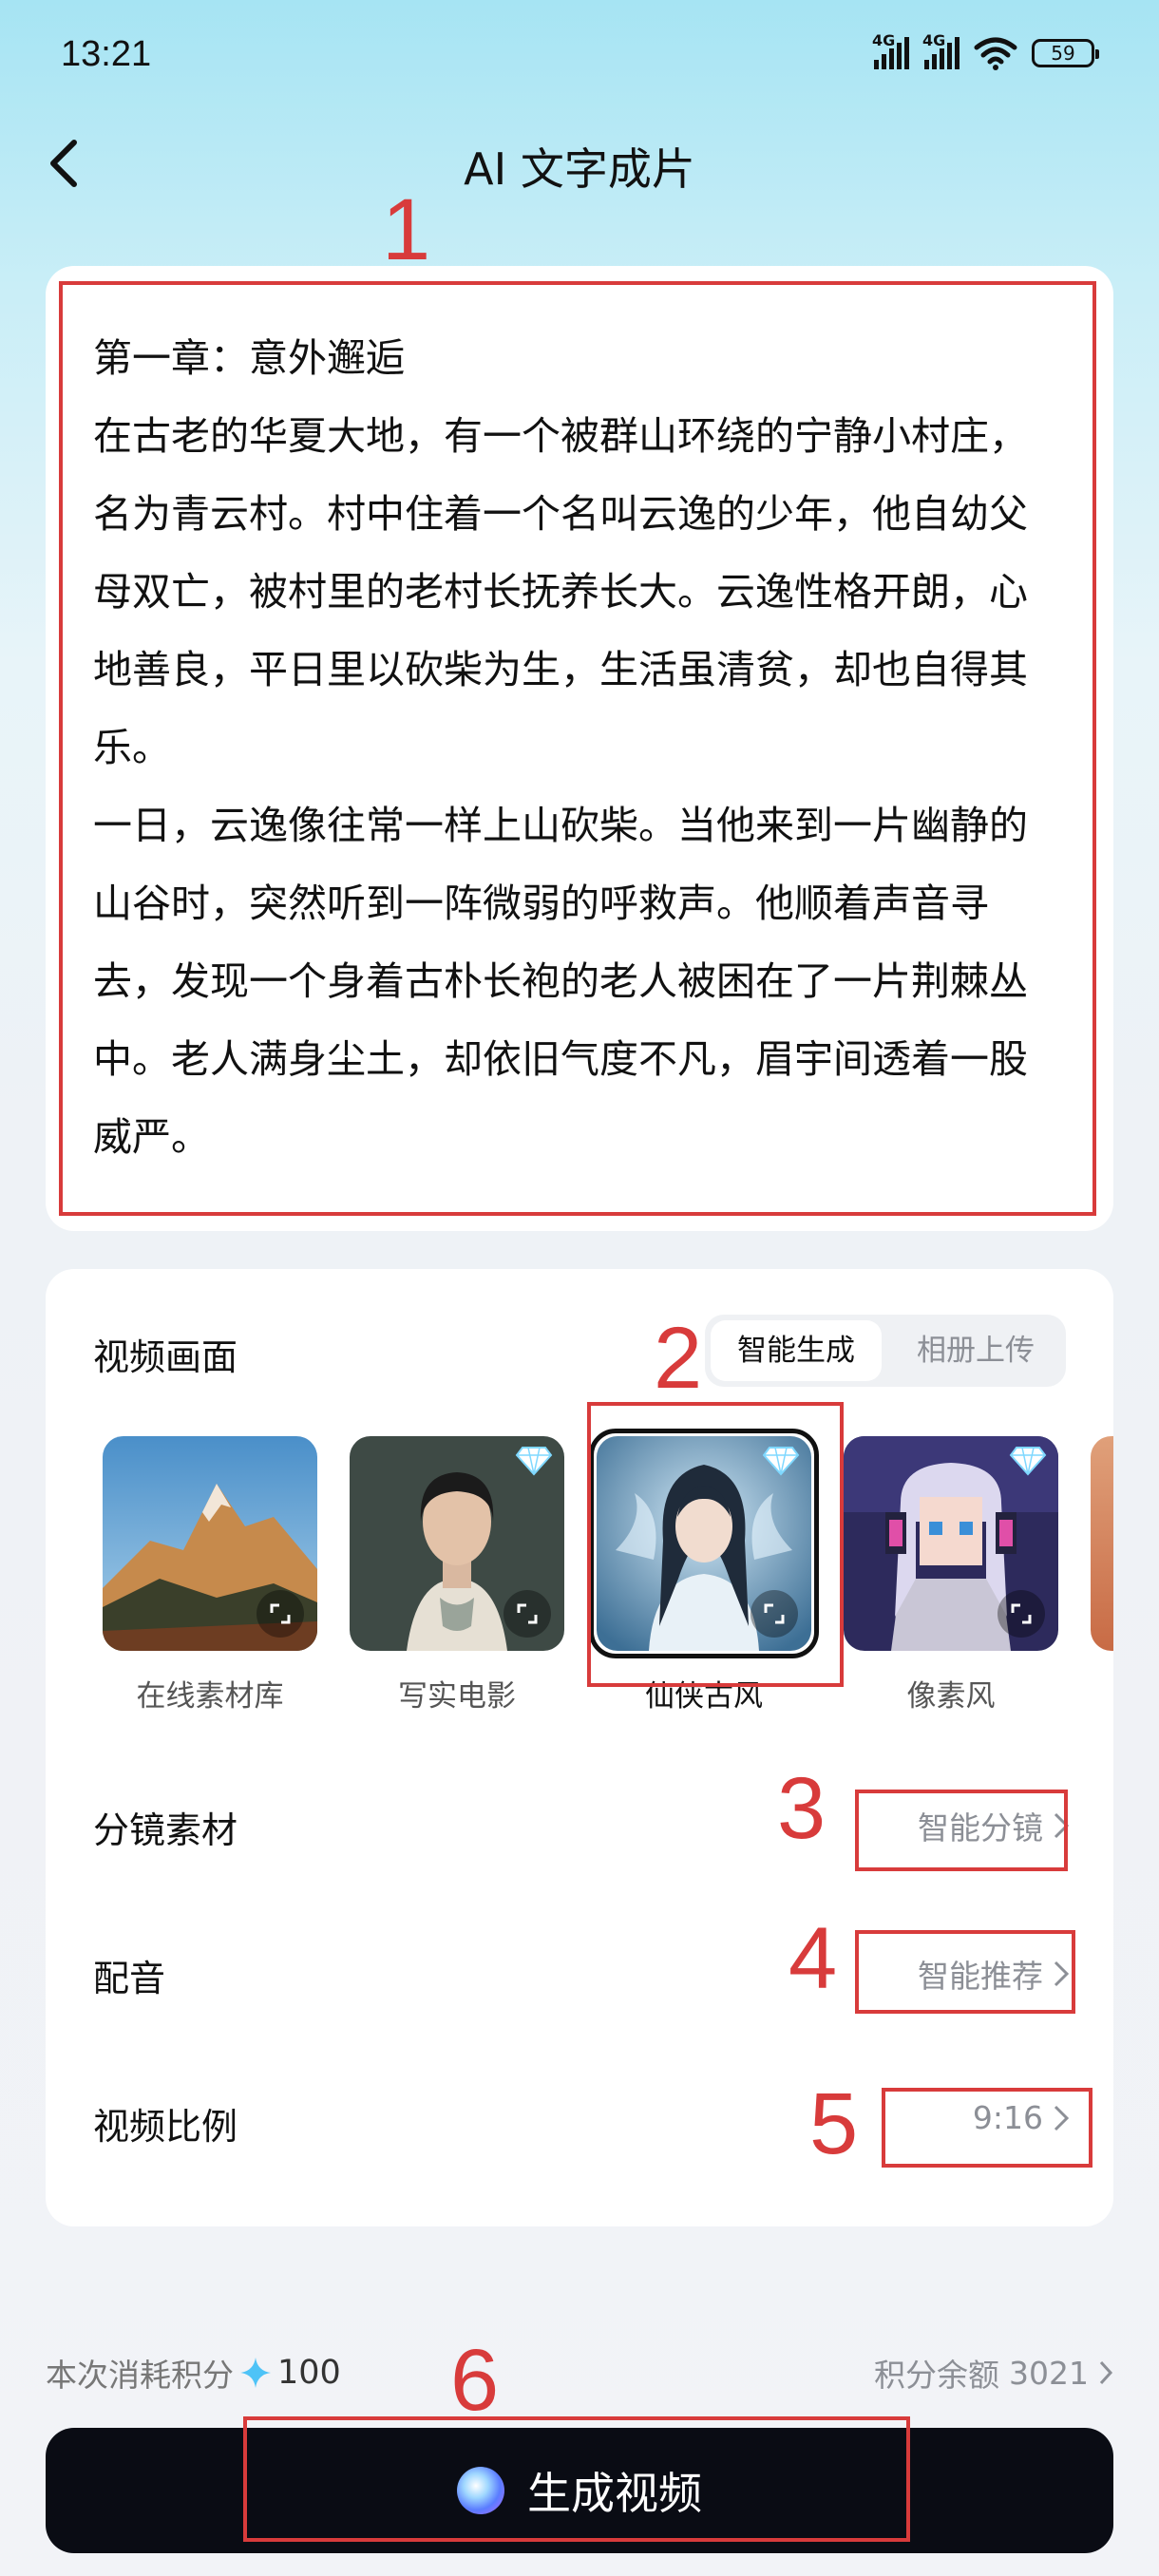 The height and width of the screenshot is (2576, 1159). I want to click on tab-album-upload: 相册上传, so click(975, 1350).